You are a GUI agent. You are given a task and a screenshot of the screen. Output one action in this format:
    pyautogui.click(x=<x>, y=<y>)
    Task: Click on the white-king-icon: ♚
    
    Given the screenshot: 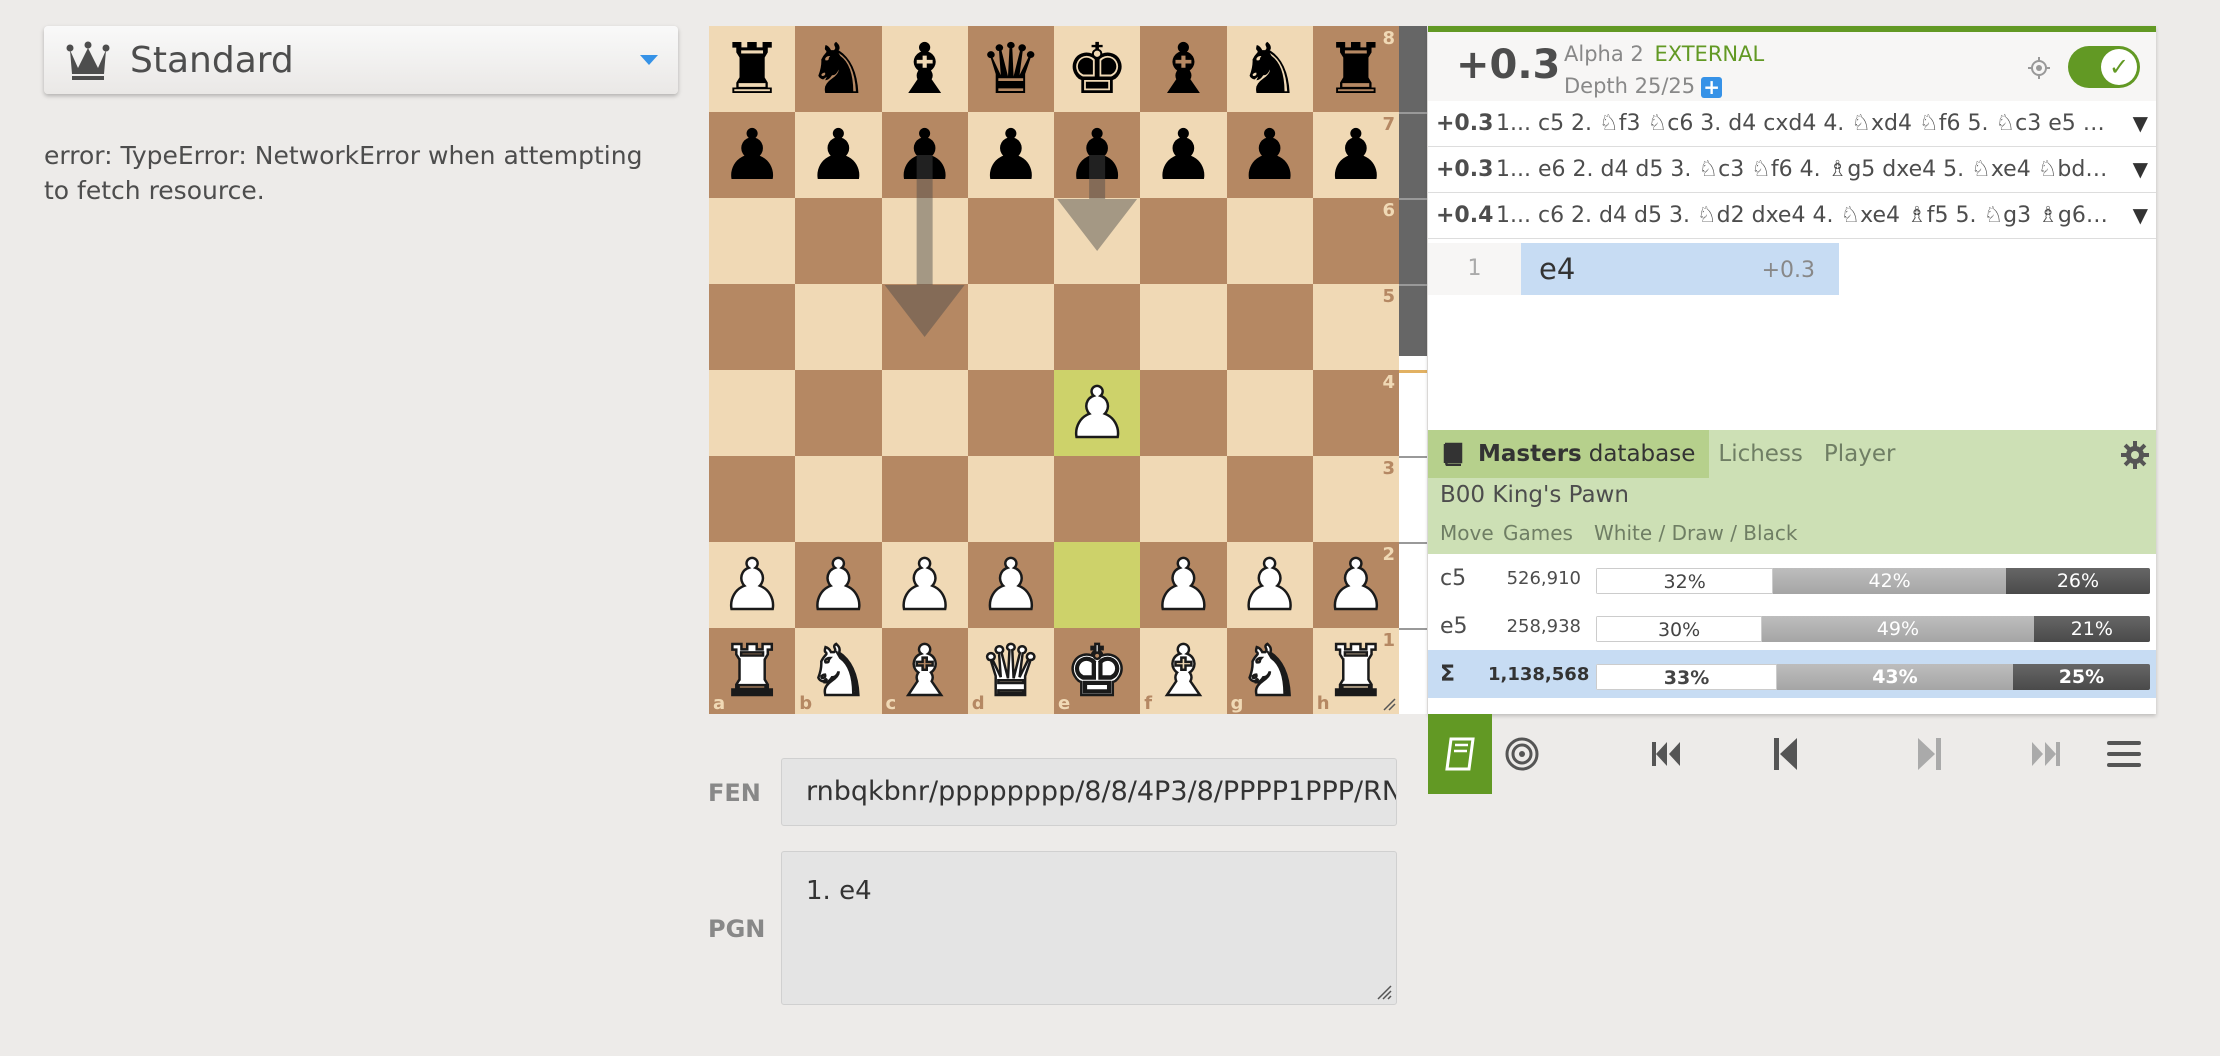 What is the action you would take?
    pyautogui.click(x=1096, y=671)
    